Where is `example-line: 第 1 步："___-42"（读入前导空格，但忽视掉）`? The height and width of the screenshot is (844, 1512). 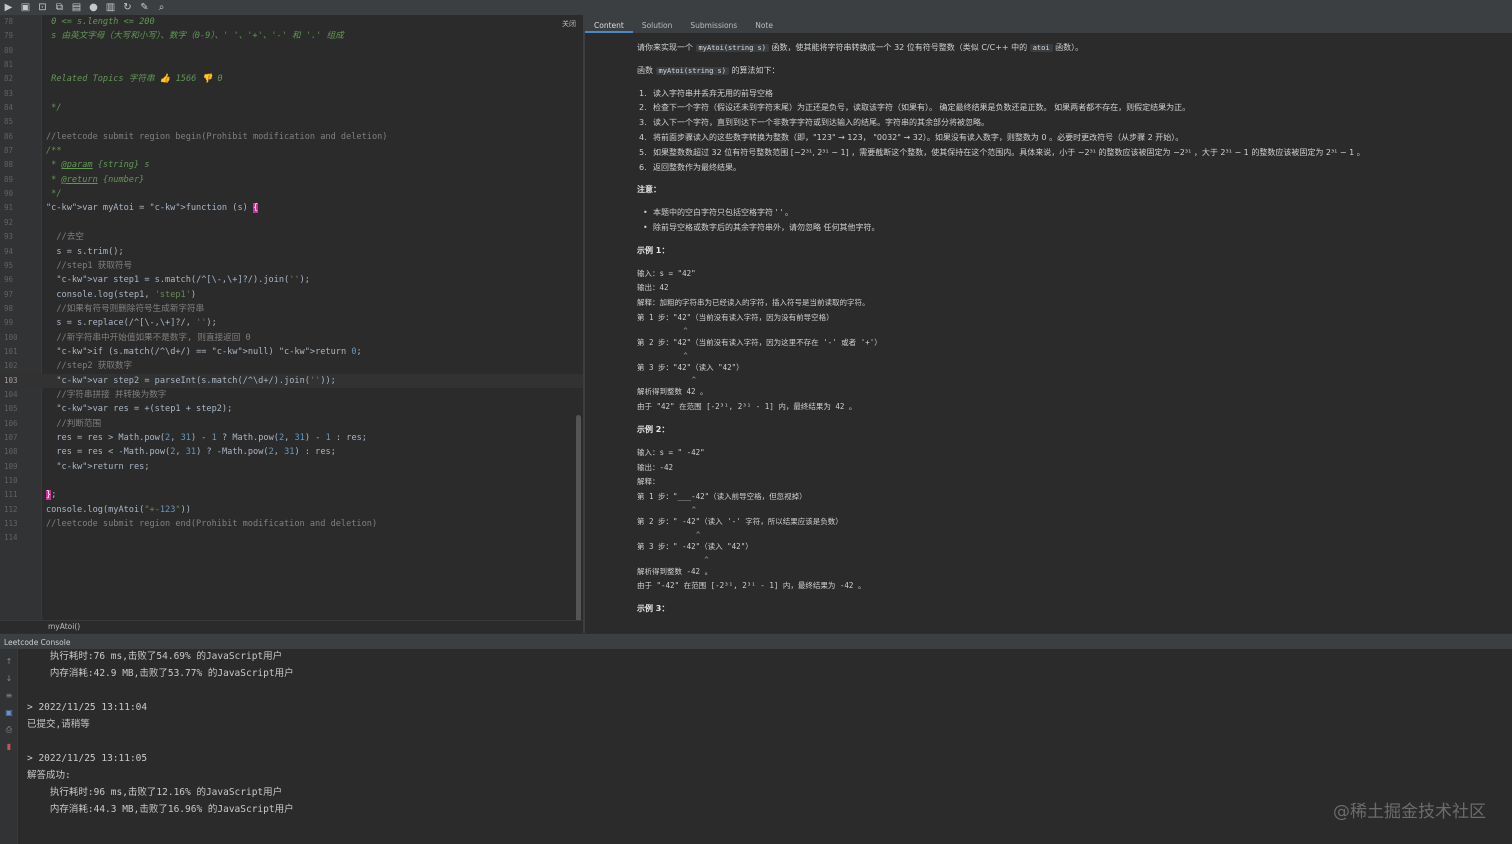 example-line: 第 1 步："___-42"（读入前导空格，但忽视掉） is located at coordinates (722, 497).